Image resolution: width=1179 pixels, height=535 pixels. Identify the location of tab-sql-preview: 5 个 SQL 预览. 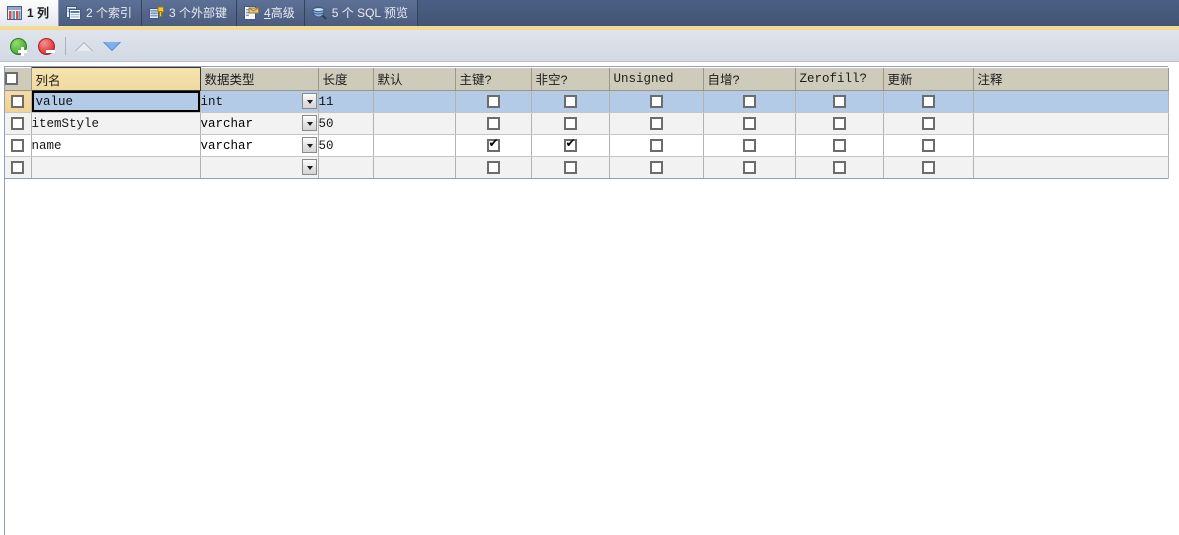
(361, 13).